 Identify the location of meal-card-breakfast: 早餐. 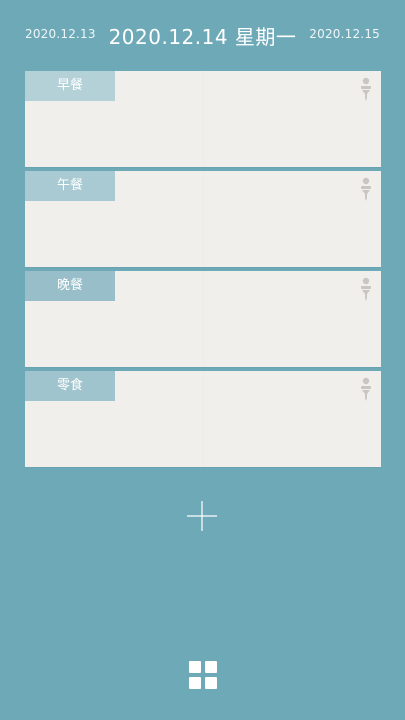
(203, 119).